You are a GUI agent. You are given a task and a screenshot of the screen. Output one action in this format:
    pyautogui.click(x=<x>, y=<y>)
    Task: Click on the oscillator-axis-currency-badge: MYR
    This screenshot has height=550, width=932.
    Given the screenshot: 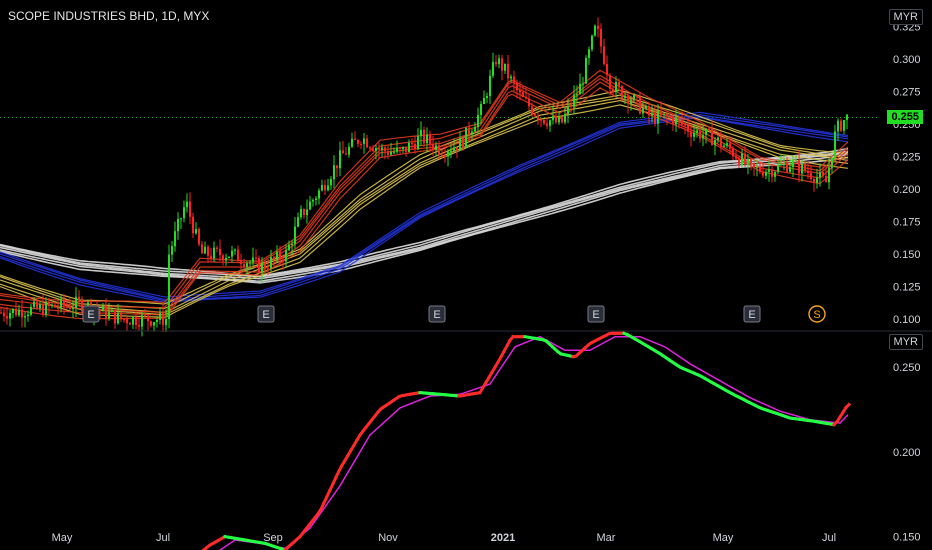 What is the action you would take?
    pyautogui.click(x=905, y=342)
    